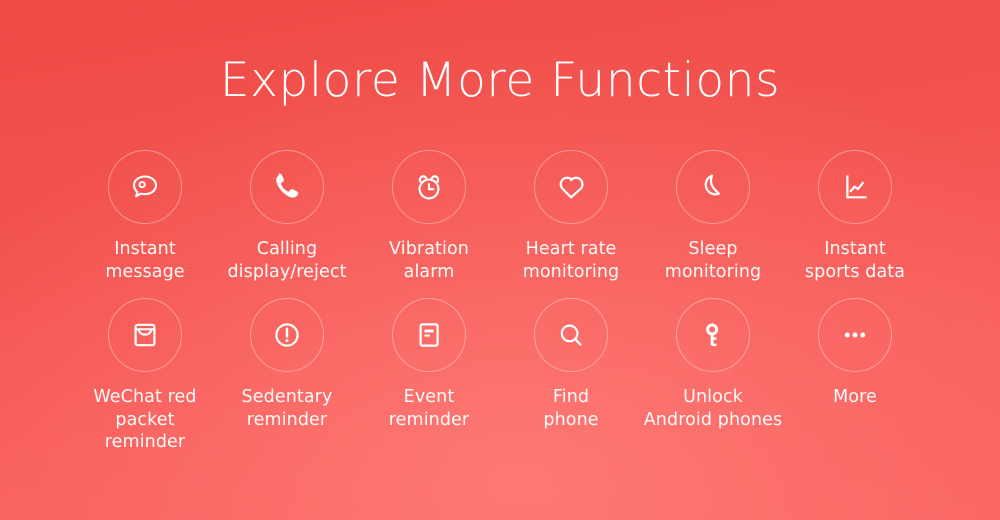 The height and width of the screenshot is (520, 1000). I want to click on key-icon, so click(713, 335).